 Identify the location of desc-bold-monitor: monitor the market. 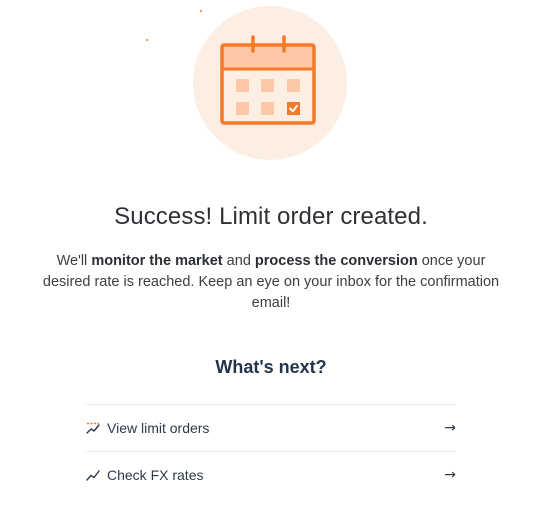
(157, 261).